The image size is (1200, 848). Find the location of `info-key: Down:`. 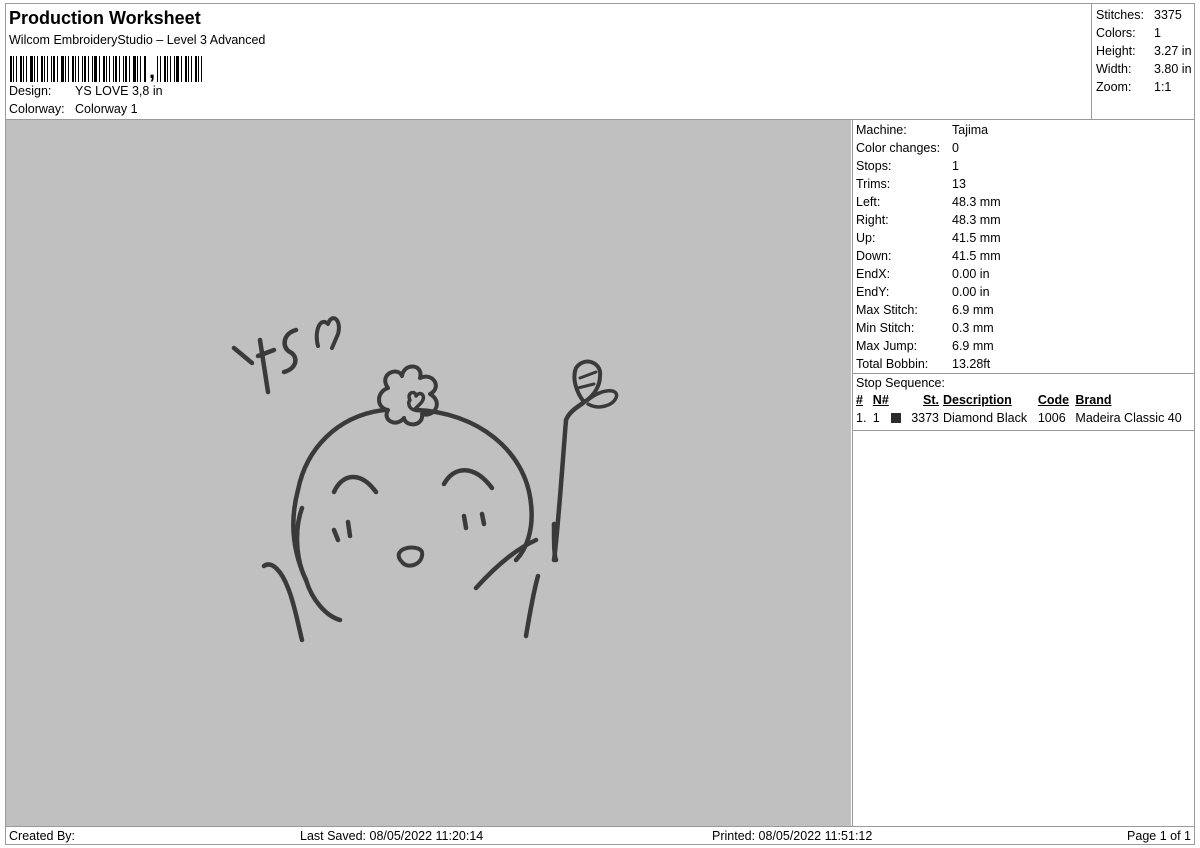

info-key: Down: is located at coordinates (874, 256).